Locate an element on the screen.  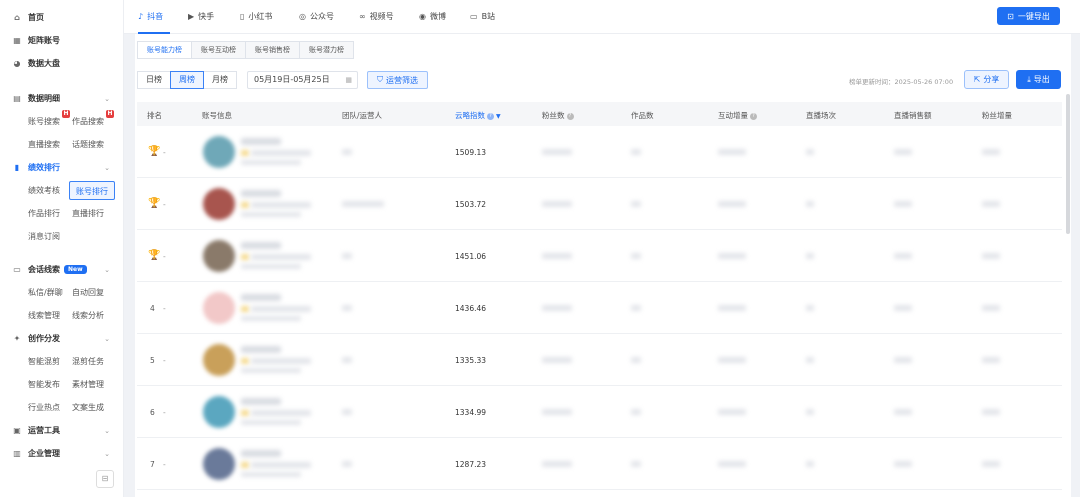
nav-matrix-accounts: ▦ 矩阵账号 is located at coordinates (61, 40).